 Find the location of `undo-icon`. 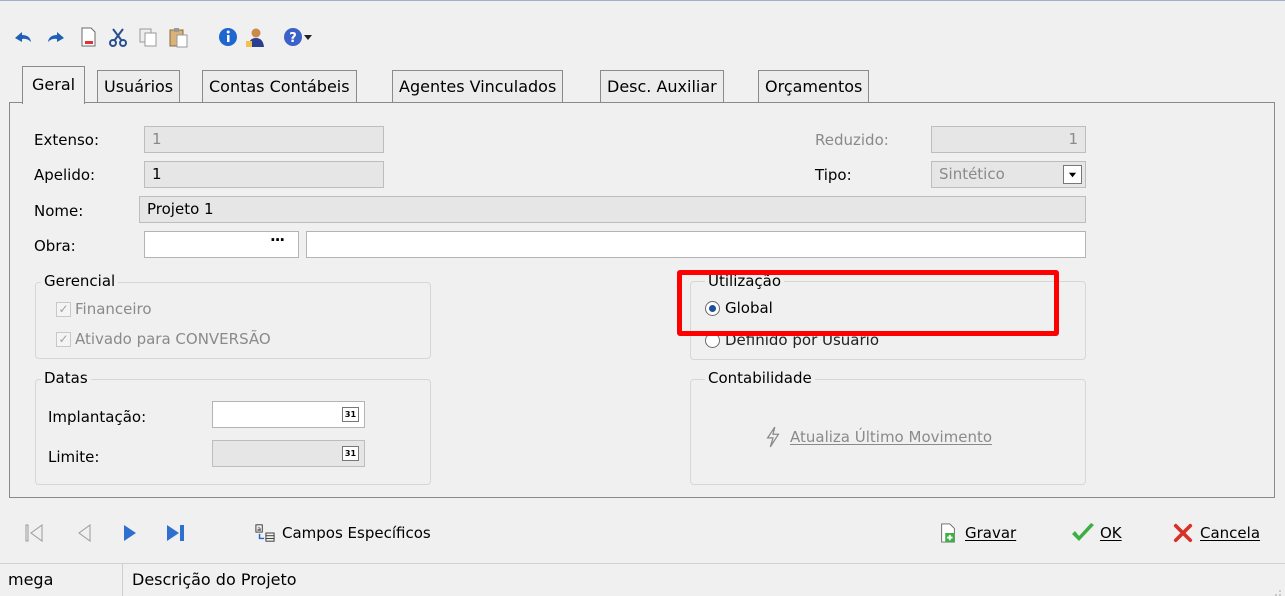

undo-icon is located at coordinates (23, 37).